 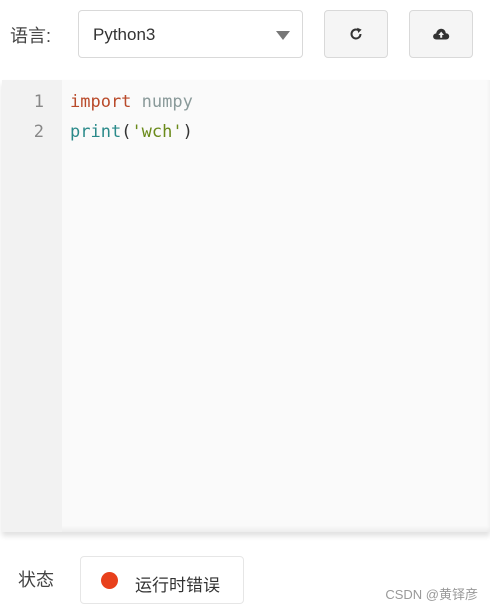 I want to click on refresh-icon, so click(x=356, y=33).